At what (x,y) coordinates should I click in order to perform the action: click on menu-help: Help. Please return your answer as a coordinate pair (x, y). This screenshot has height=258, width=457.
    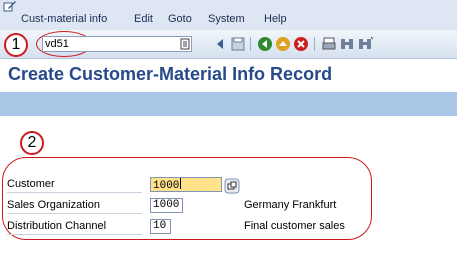
    Looking at the image, I should click on (275, 19).